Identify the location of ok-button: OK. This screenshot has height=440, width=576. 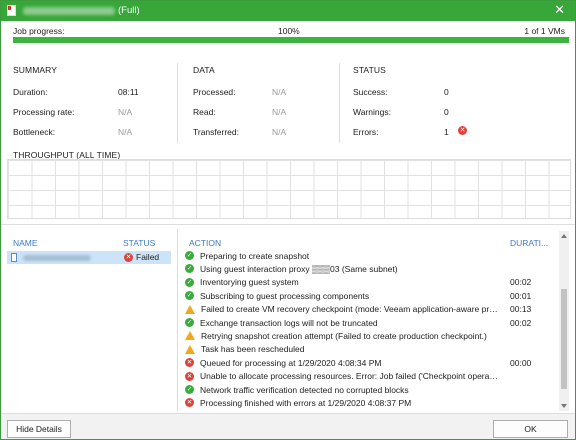
(530, 429).